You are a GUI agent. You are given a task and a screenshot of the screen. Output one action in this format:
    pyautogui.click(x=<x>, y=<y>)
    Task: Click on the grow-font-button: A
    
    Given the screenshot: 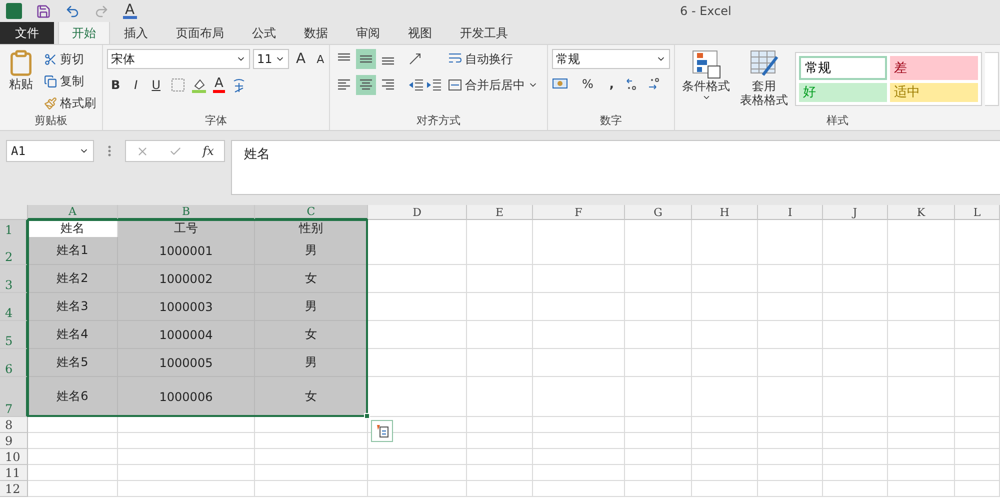 What is the action you would take?
    pyautogui.click(x=301, y=59)
    